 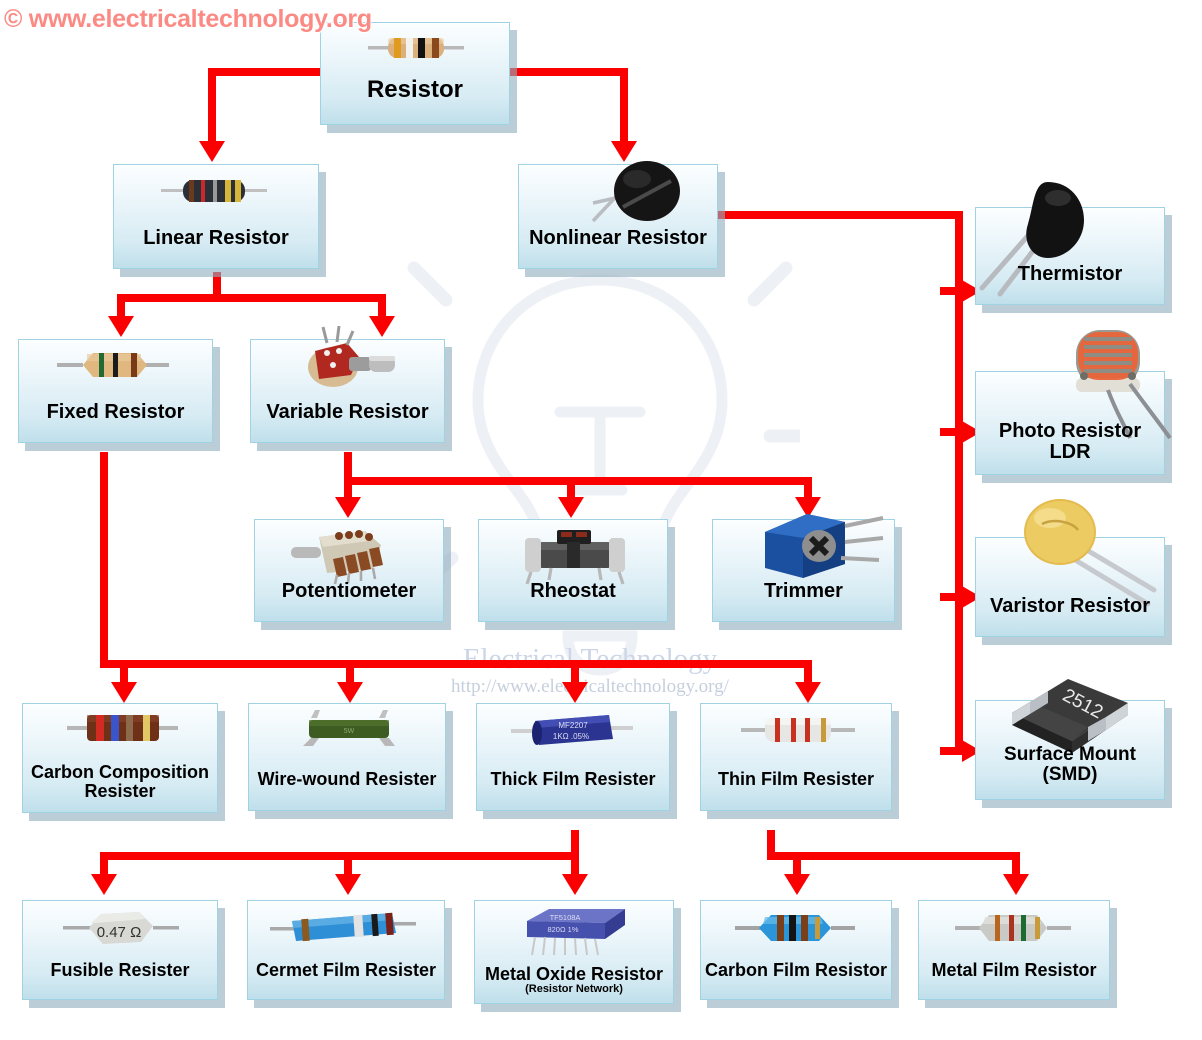 I want to click on connector-thinfilm-to-carbonfilm-v, so click(x=797, y=864).